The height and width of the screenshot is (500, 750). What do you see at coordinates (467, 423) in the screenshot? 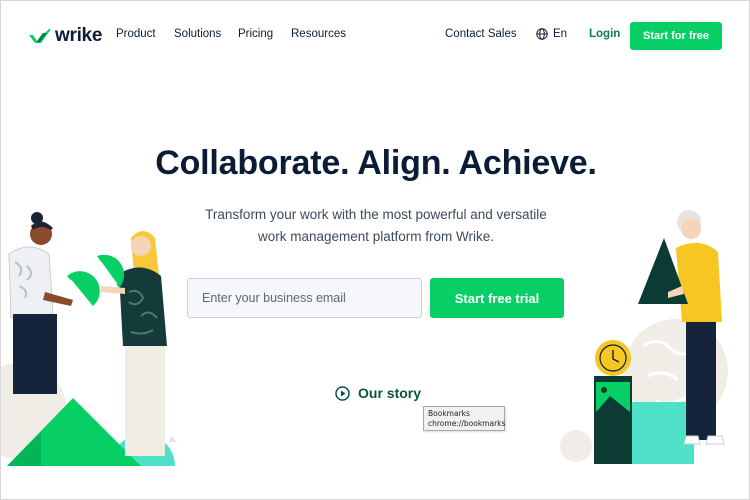
I see `tooltip-url: chrome://bookmarks` at bounding box center [467, 423].